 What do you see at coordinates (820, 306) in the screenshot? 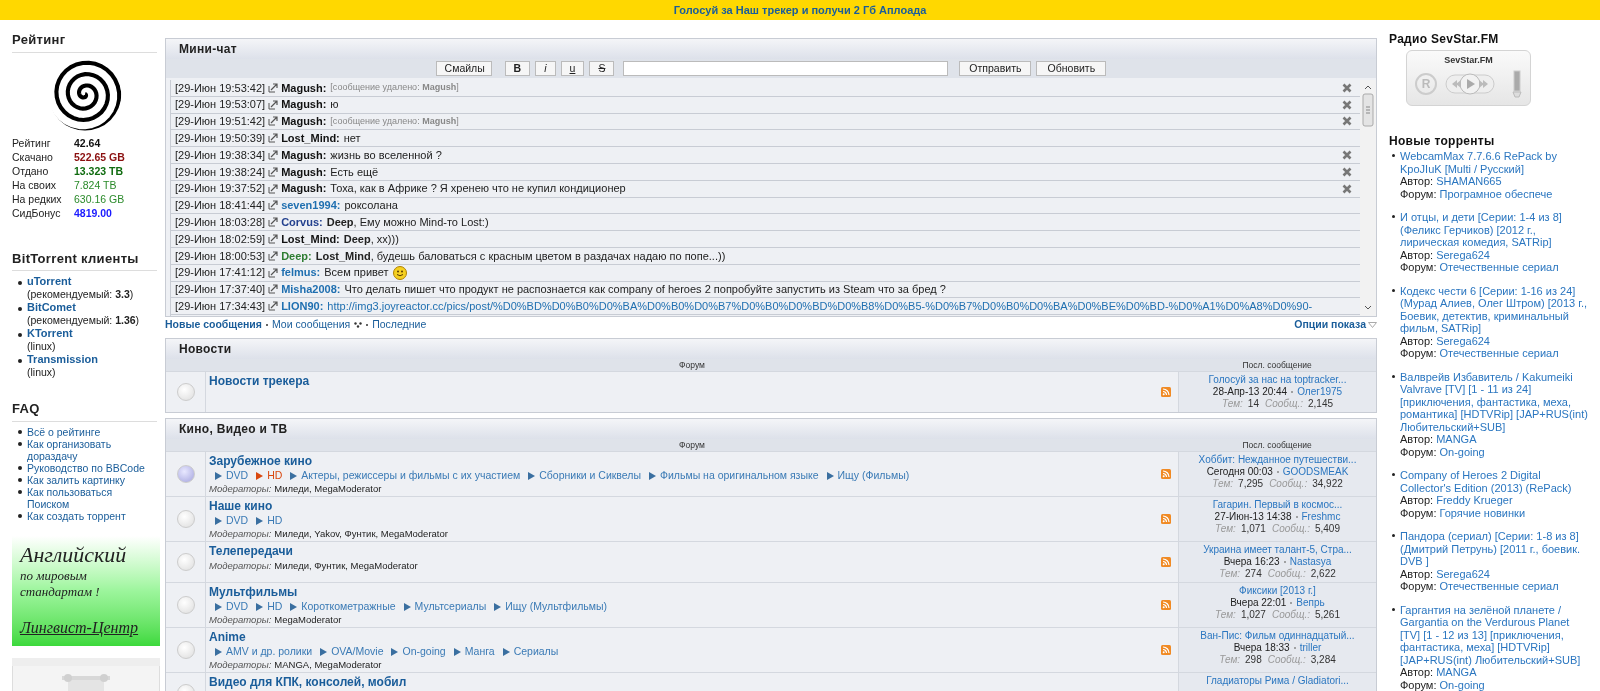
I see `message-link: http://img3.joyreactor.cc/pics/post/%D0%BD%D0%B0%D0%BA%D0%B0%D0%B7%D0%B0%D0%BD%D0%B8%D0%B5-%D0%B7%D0%B0%D0%BA%D0%BE%D0%BD-%D0%A1%D0%A8%D0%90-` at bounding box center [820, 306].